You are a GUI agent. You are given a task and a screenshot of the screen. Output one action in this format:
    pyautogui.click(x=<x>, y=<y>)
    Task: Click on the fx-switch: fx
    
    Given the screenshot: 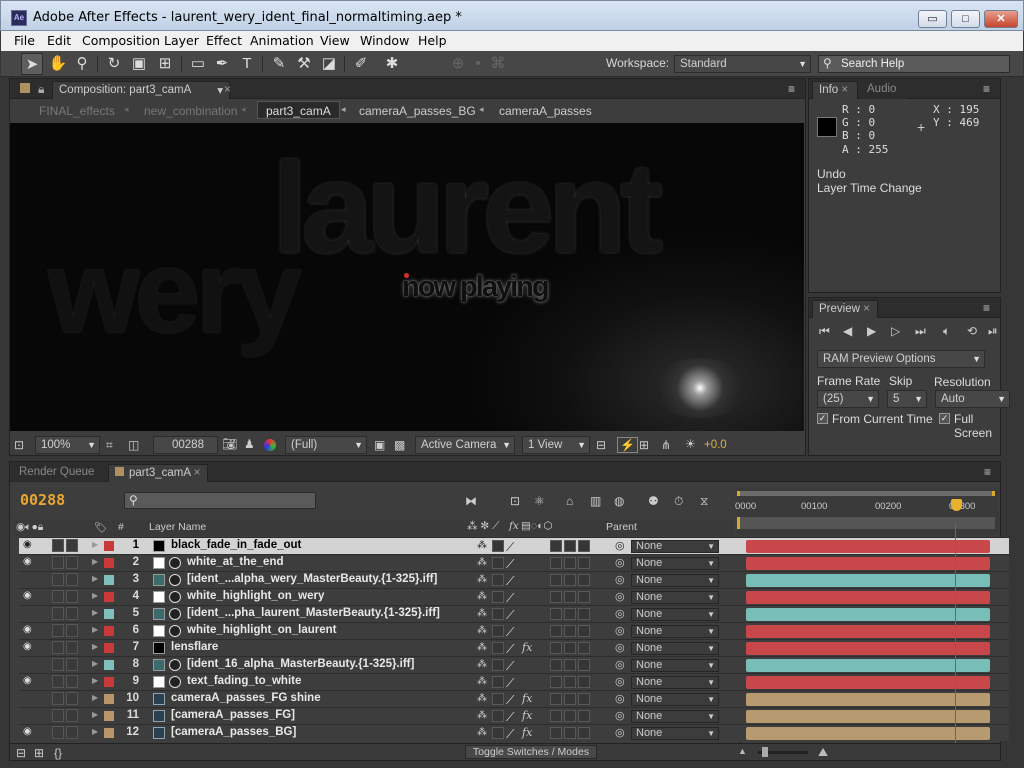 What is the action you would take?
    pyautogui.click(x=527, y=648)
    